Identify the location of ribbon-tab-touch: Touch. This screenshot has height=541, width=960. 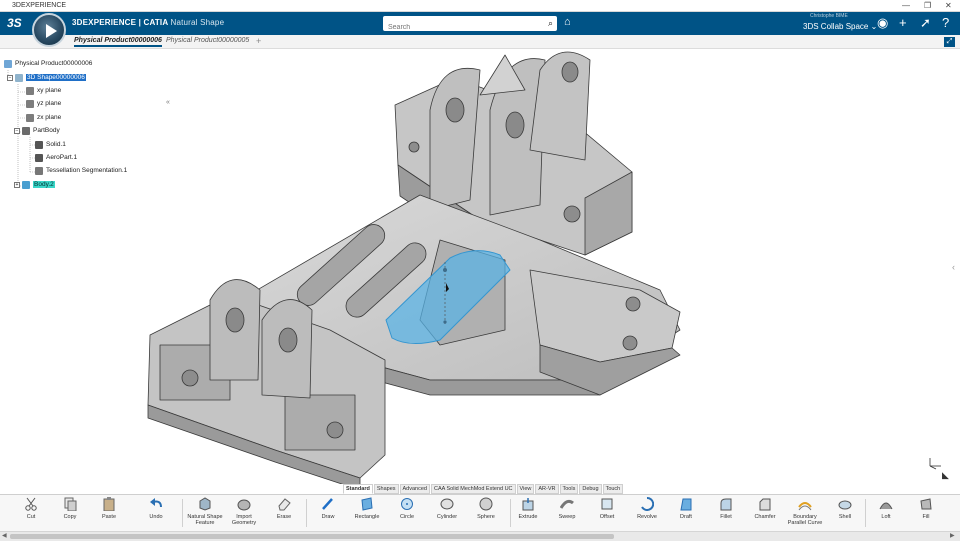
(613, 489).